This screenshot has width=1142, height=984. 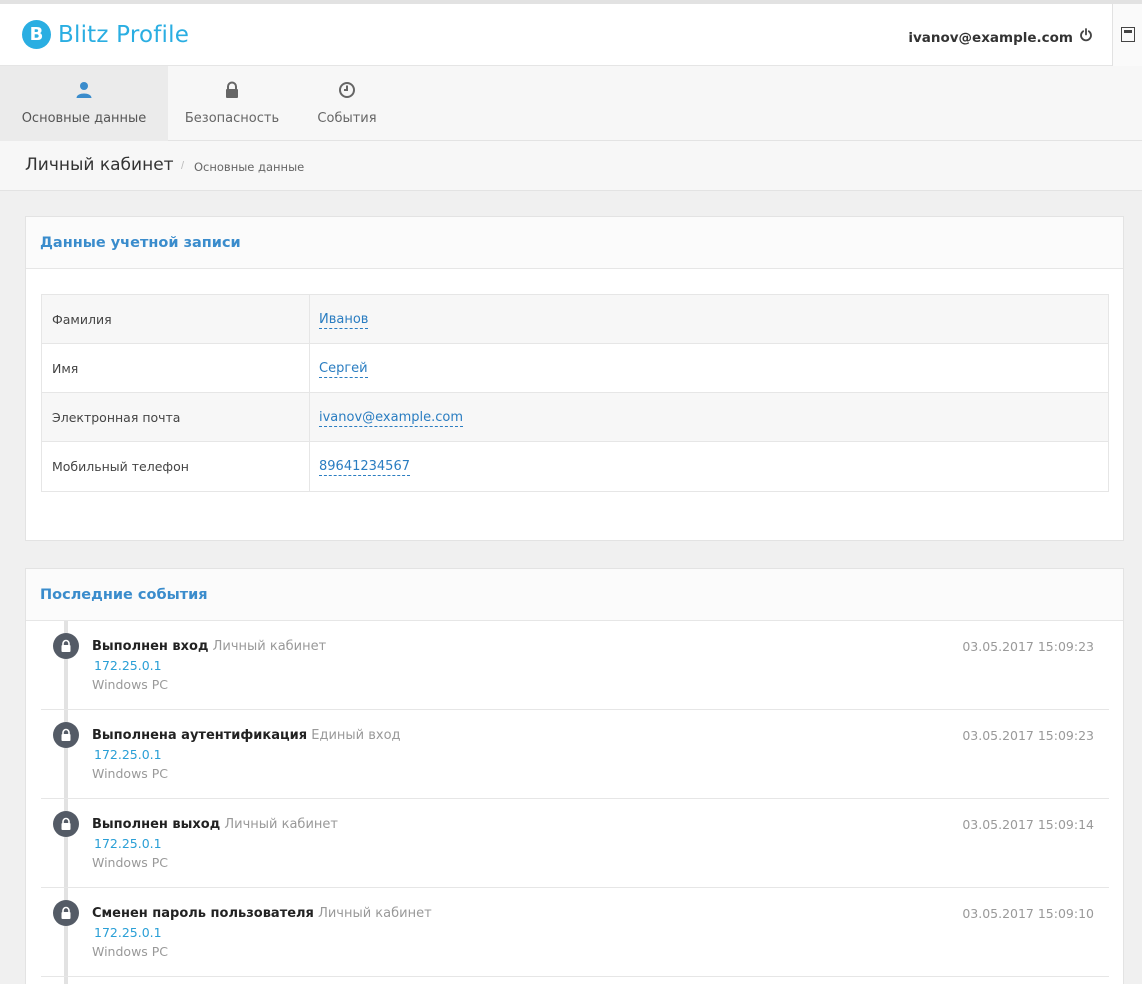 What do you see at coordinates (1086, 35) in the screenshot?
I see `power-icon` at bounding box center [1086, 35].